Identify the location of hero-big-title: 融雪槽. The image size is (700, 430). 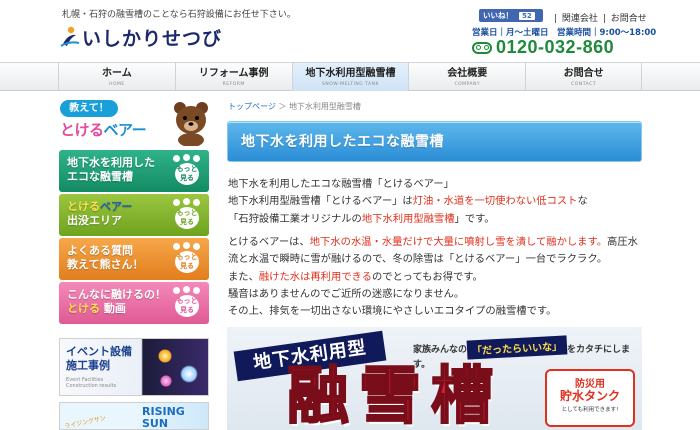
(395, 394).